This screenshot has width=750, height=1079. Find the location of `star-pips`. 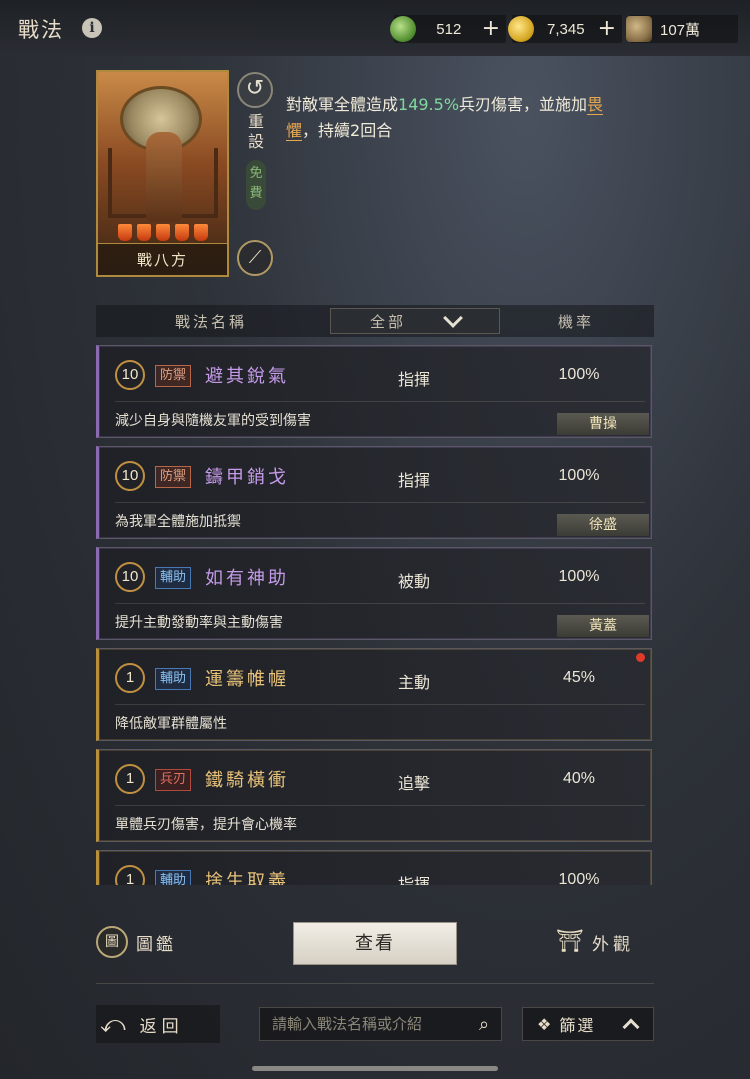

star-pips is located at coordinates (163, 232).